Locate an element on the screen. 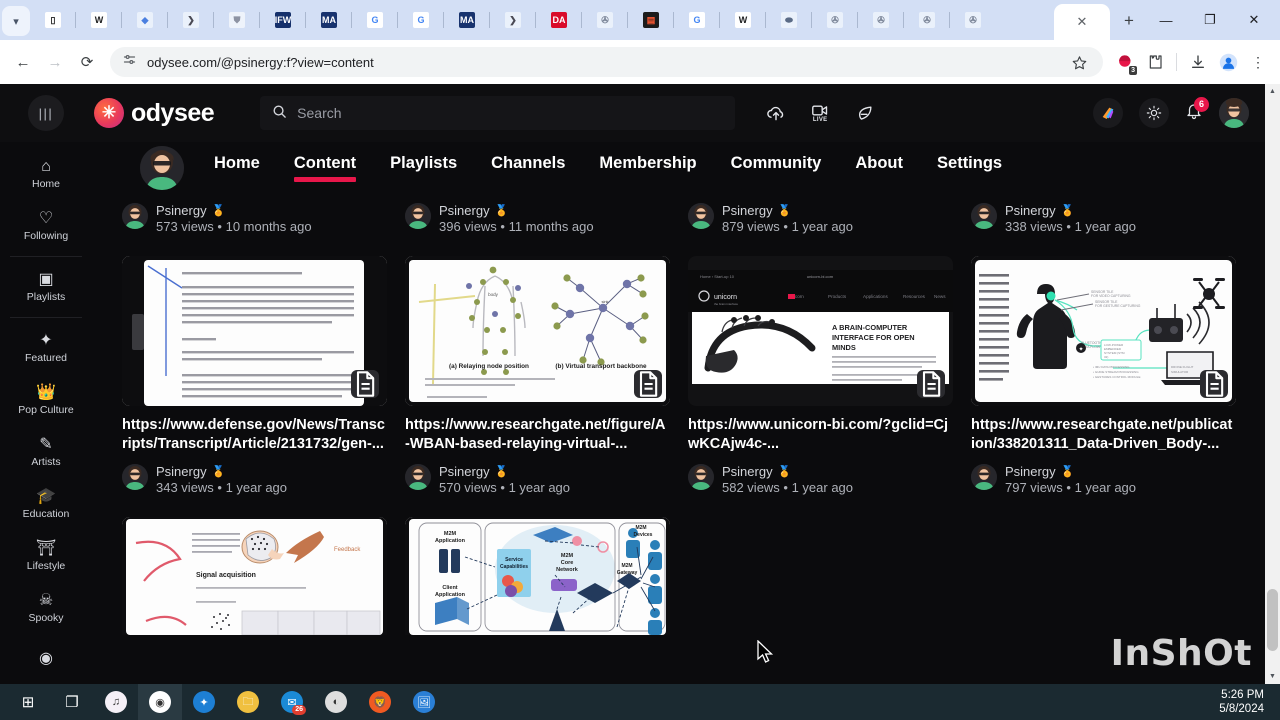  card-thumbnail: Feedback Signal acquisition is located at coordinates (254, 575).